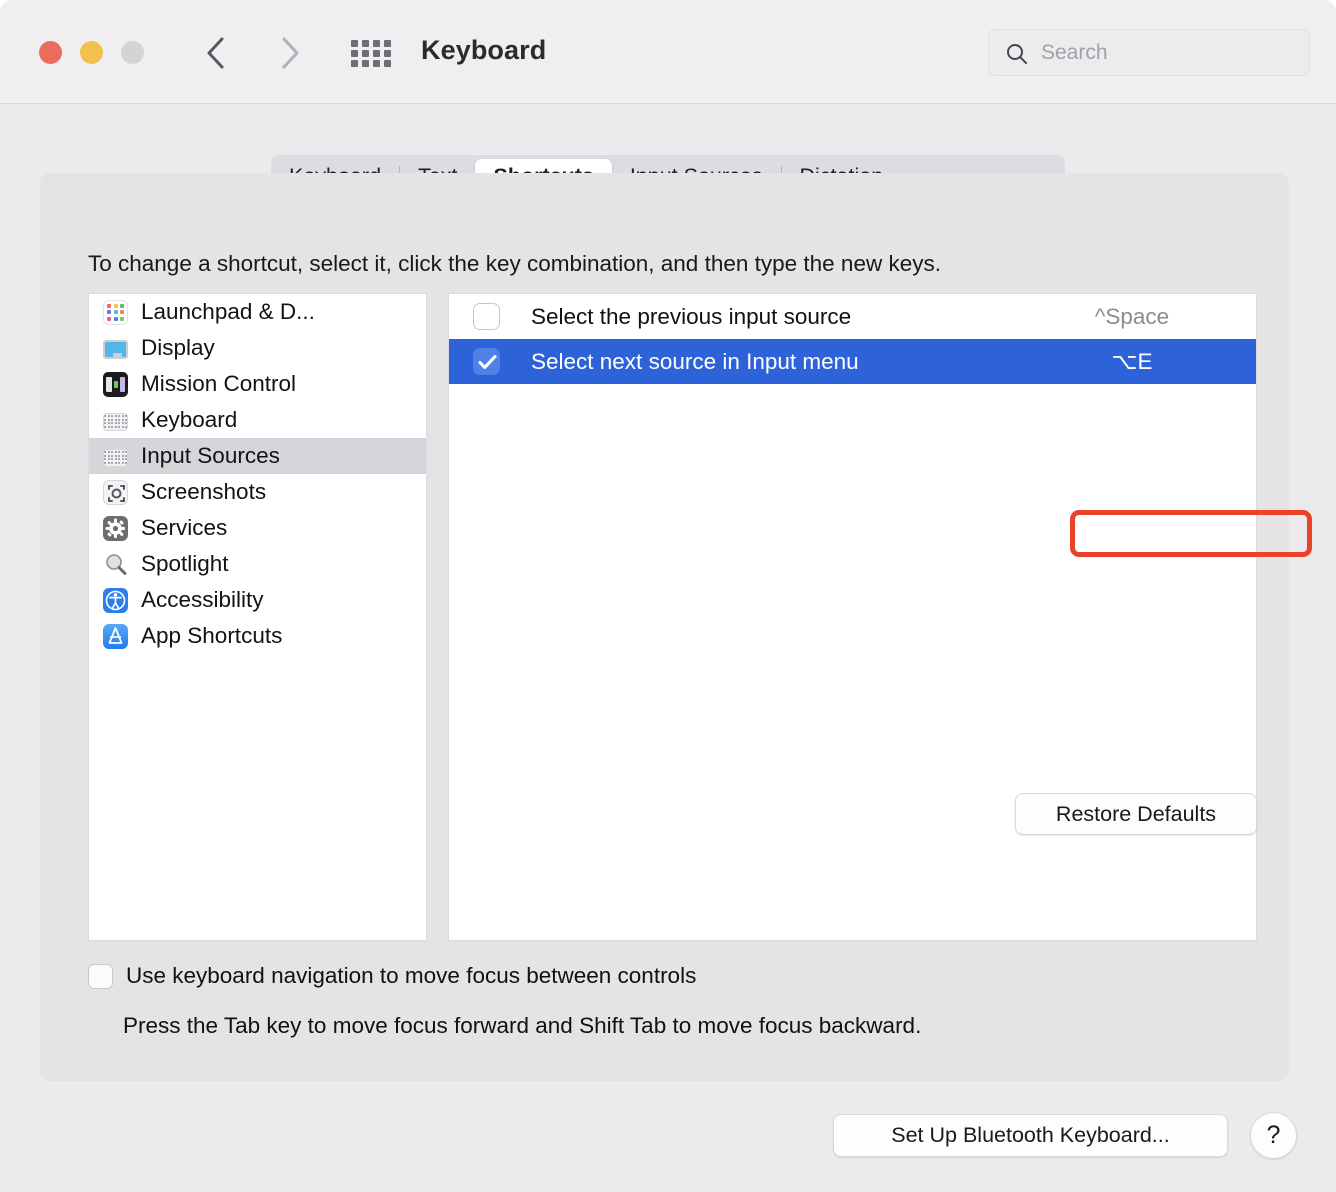 This screenshot has width=1336, height=1192. I want to click on sidebar-item-mission-control: Mission Control, so click(257, 384).